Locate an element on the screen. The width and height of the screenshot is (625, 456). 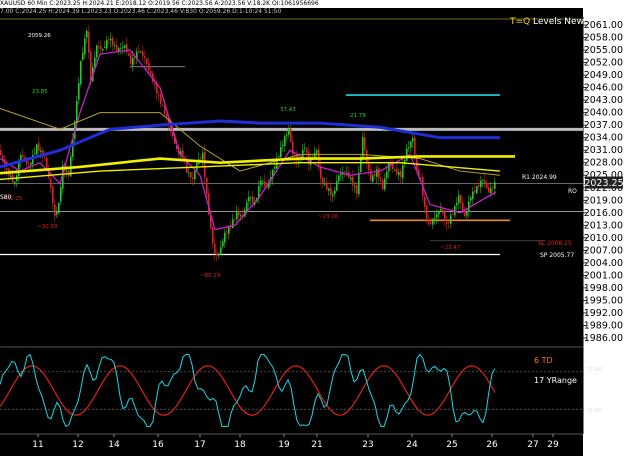
swing-label: ~30.93 is located at coordinates (47, 227).